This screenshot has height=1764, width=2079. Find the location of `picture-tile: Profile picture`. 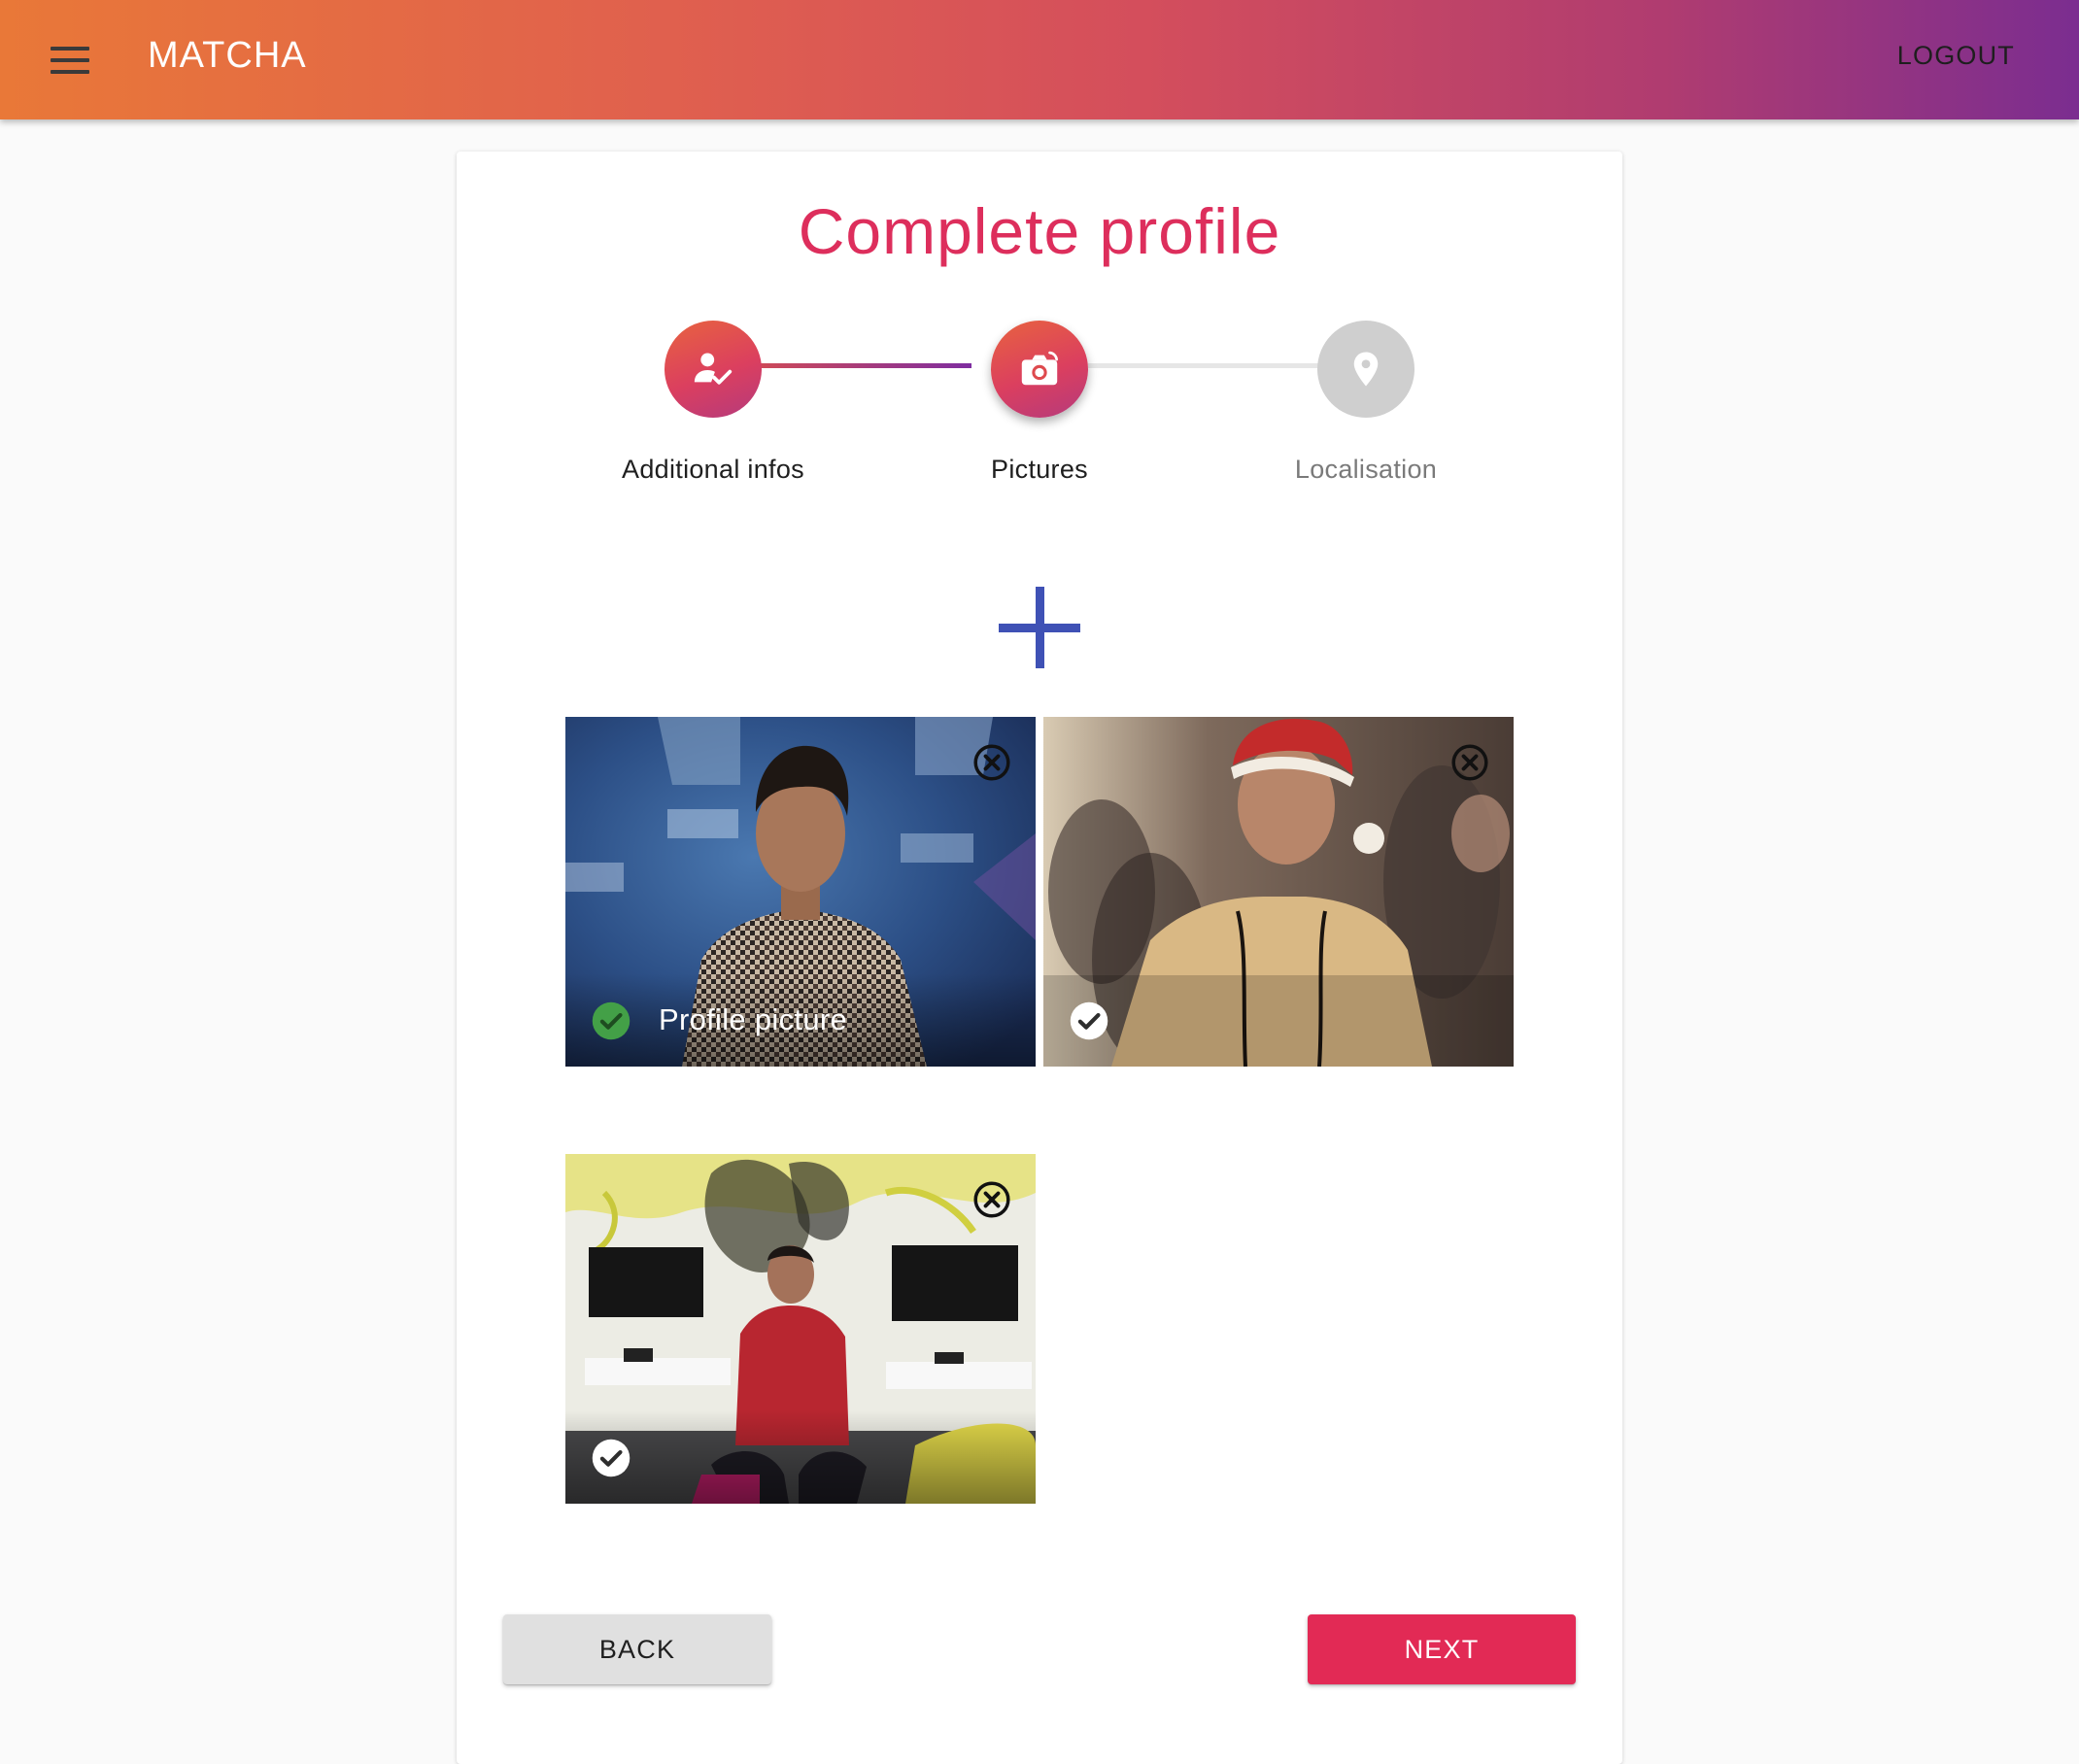

picture-tile: Profile picture is located at coordinates (801, 892).